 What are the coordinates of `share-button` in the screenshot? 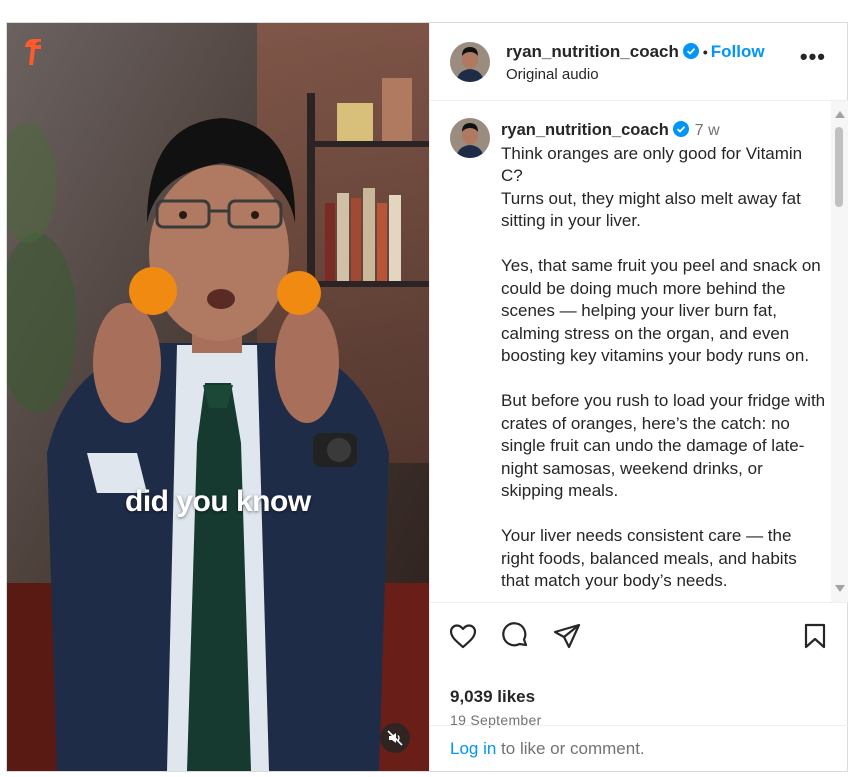 It's located at (567, 636).